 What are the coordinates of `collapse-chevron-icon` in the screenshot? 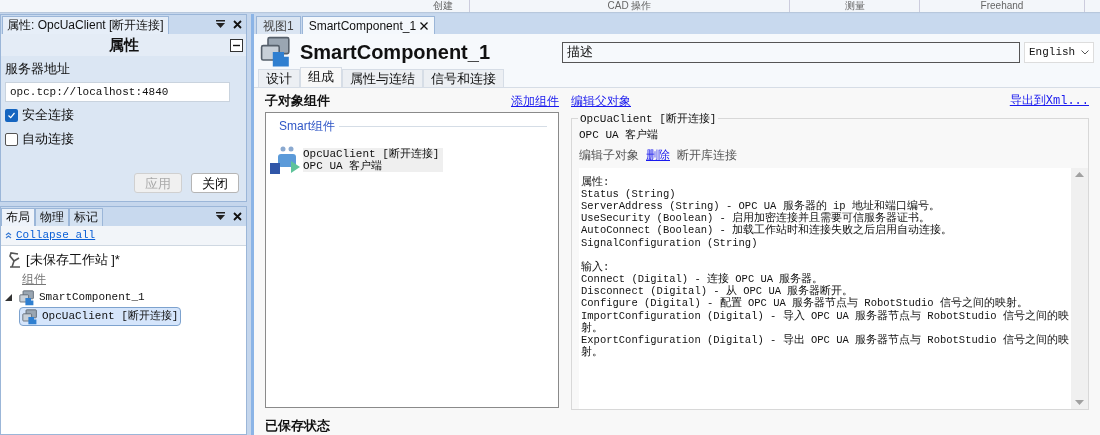 It's located at (8, 235).